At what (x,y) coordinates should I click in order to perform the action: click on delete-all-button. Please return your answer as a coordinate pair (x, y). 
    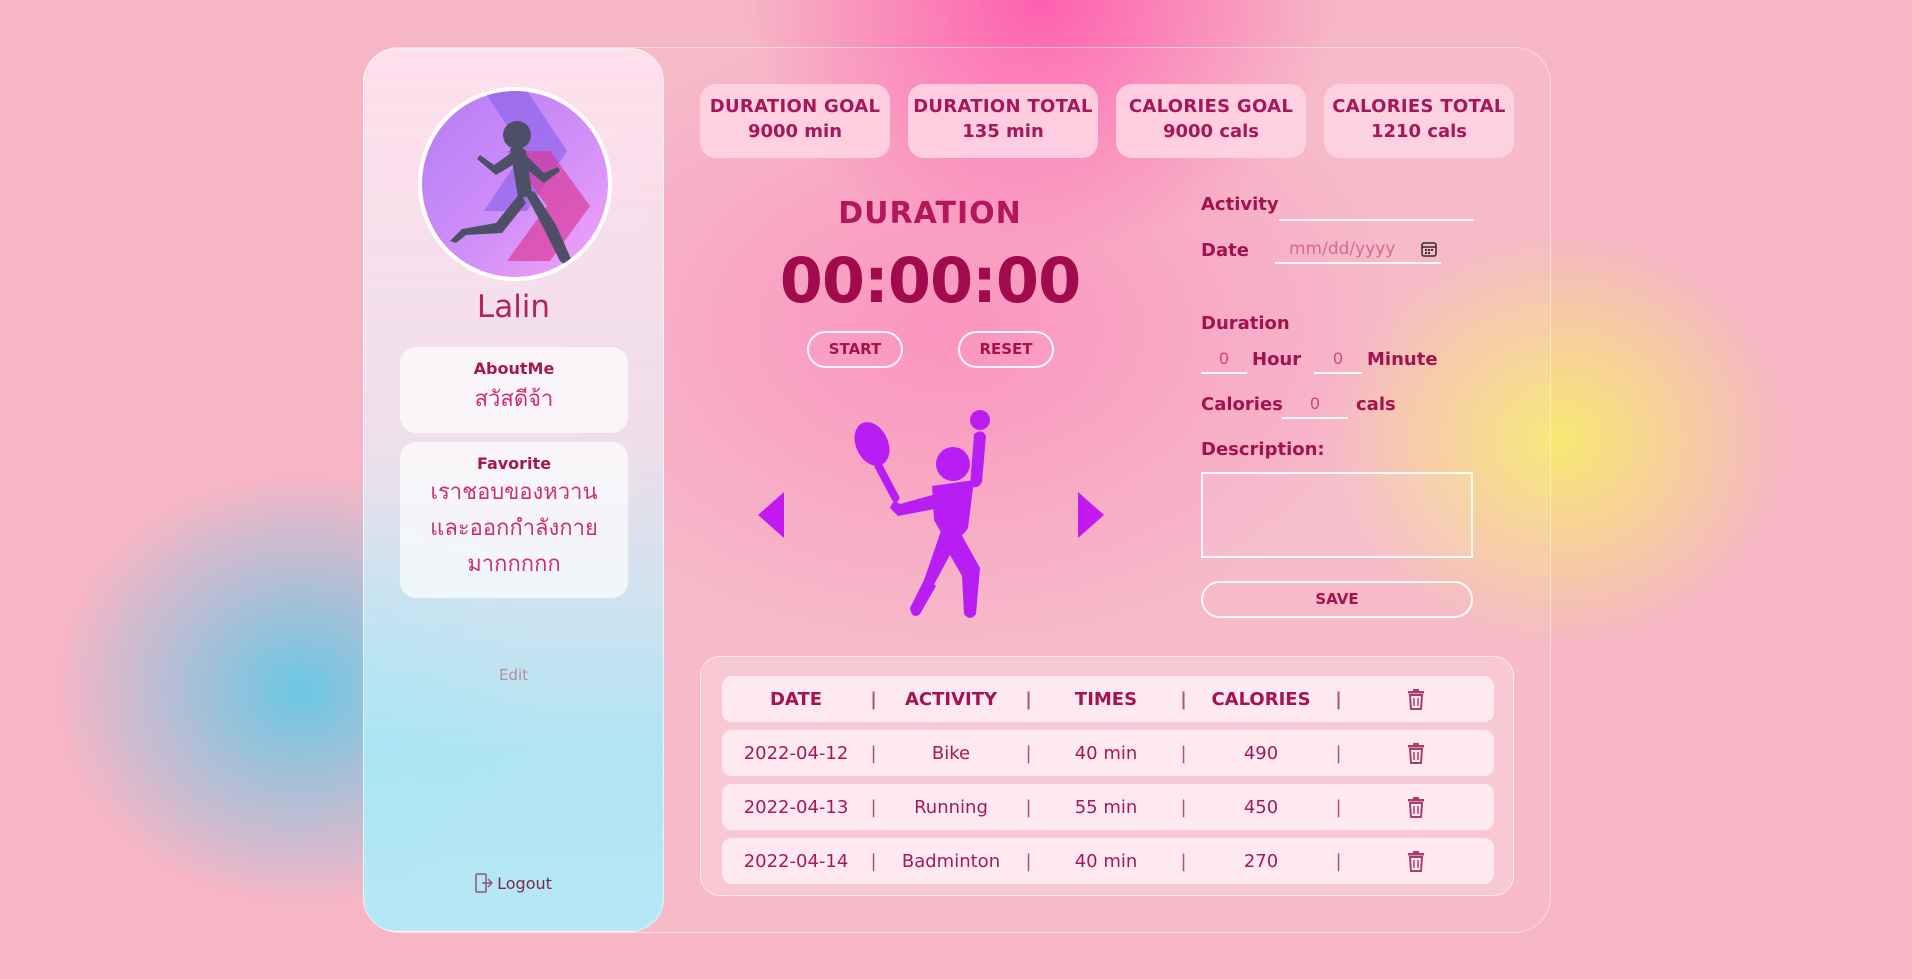
    Looking at the image, I should click on (1416, 699).